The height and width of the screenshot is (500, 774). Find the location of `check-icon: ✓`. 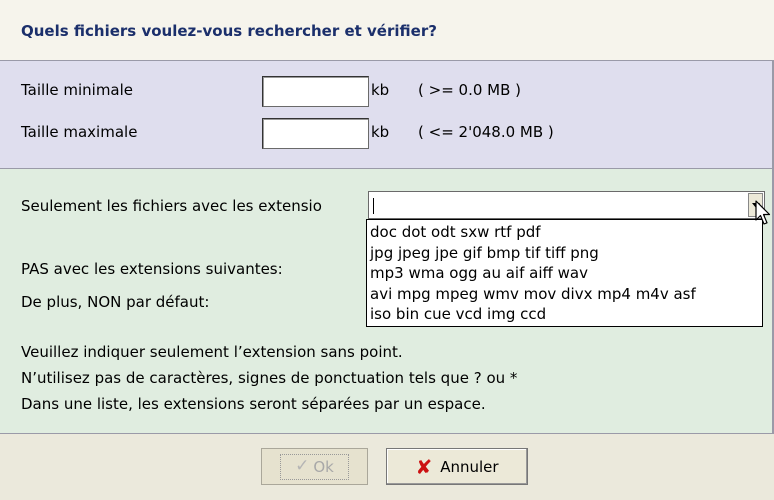

check-icon: ✓ is located at coordinates (302, 466).